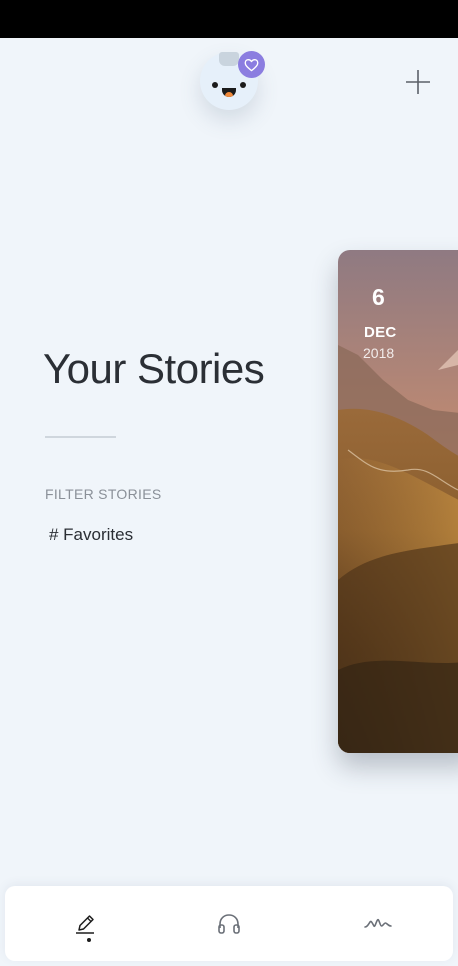 The height and width of the screenshot is (966, 458). I want to click on story-card, so click(398, 501).